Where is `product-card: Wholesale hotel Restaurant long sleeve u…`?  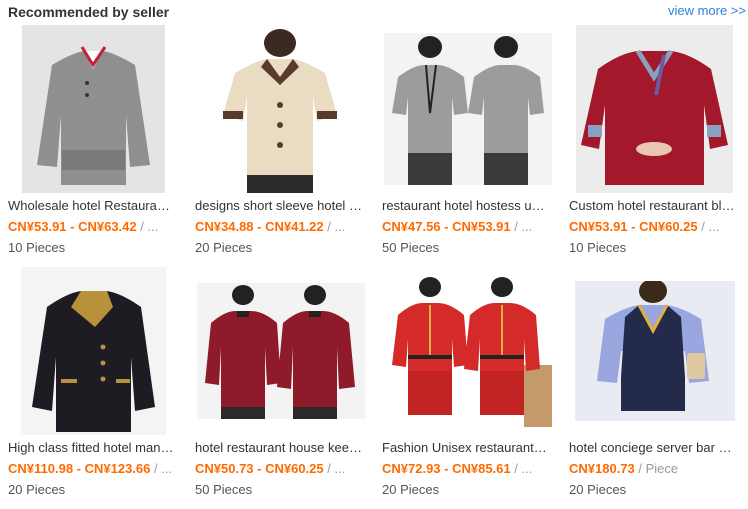
product-card: Wholesale hotel Restaurant long sleeve u… is located at coordinates (93, 139).